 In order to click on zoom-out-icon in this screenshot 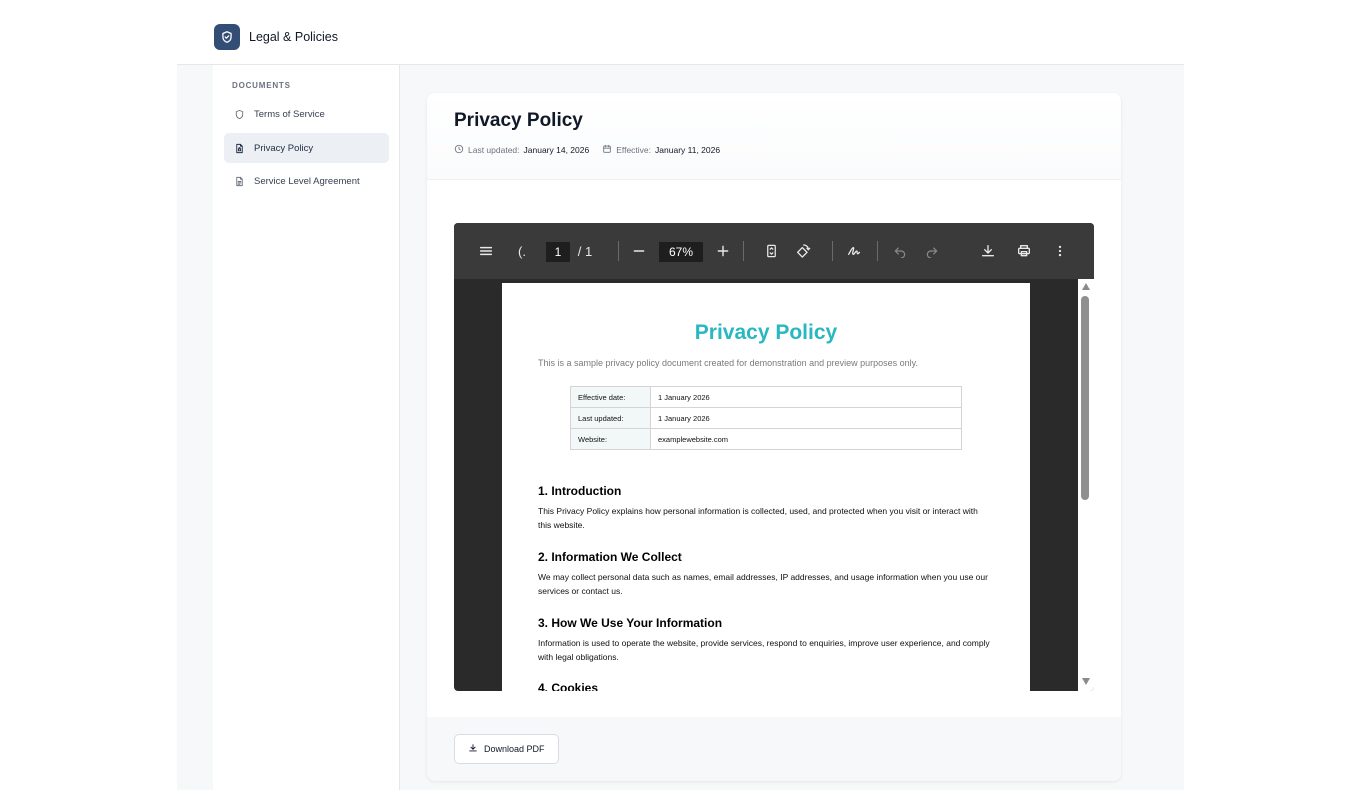, I will do `click(639, 251)`.